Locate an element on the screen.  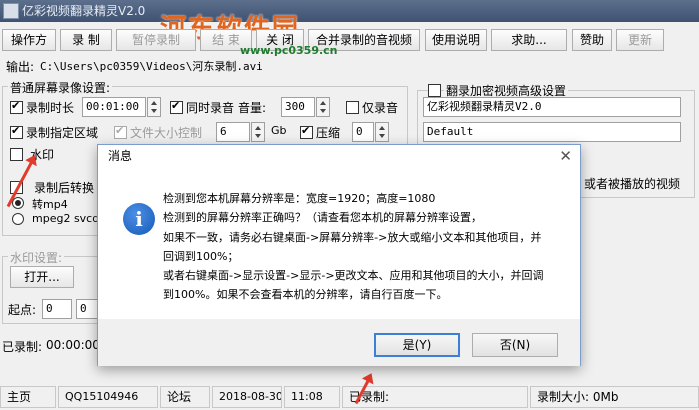
info-icon: i is located at coordinates (139, 219).